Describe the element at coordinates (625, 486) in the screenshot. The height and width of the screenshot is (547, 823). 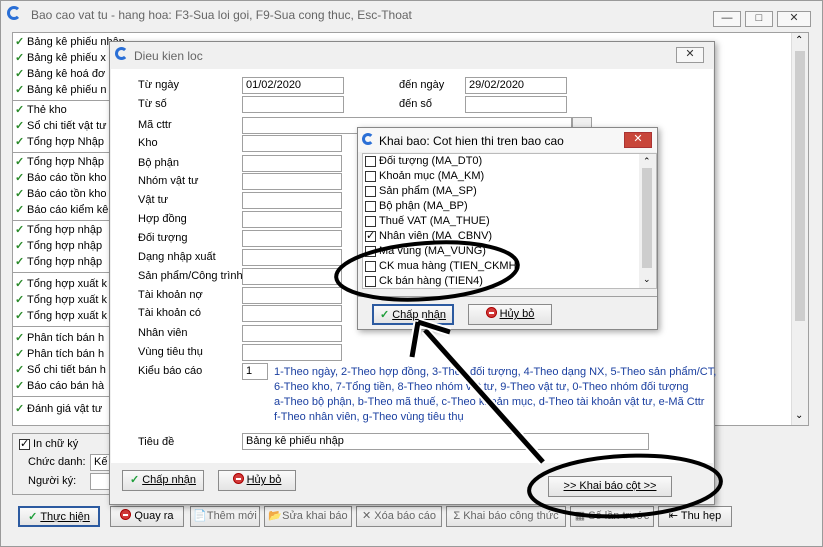
I see `annotation-ellipse-button` at that location.